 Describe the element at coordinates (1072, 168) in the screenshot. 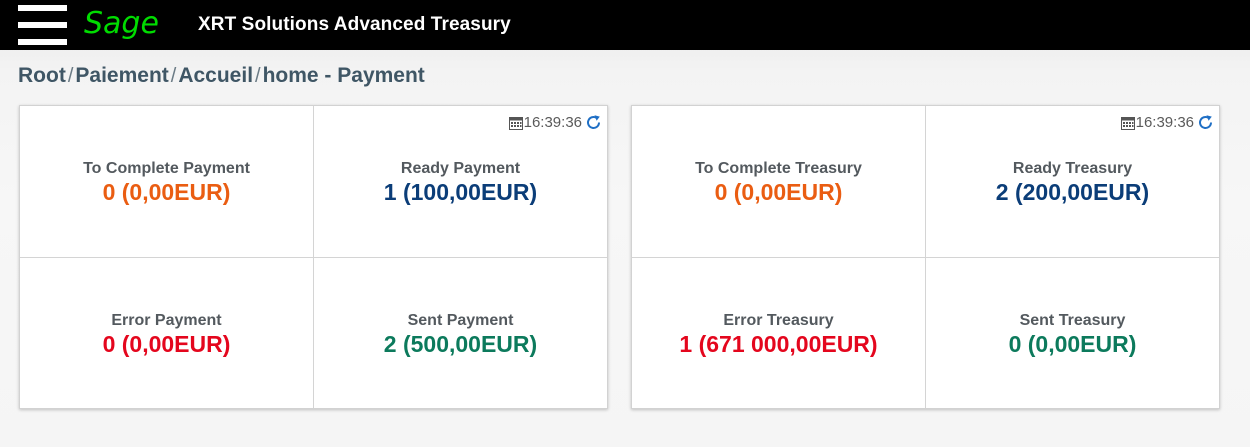

I see `tile-title: Ready Treasury` at that location.